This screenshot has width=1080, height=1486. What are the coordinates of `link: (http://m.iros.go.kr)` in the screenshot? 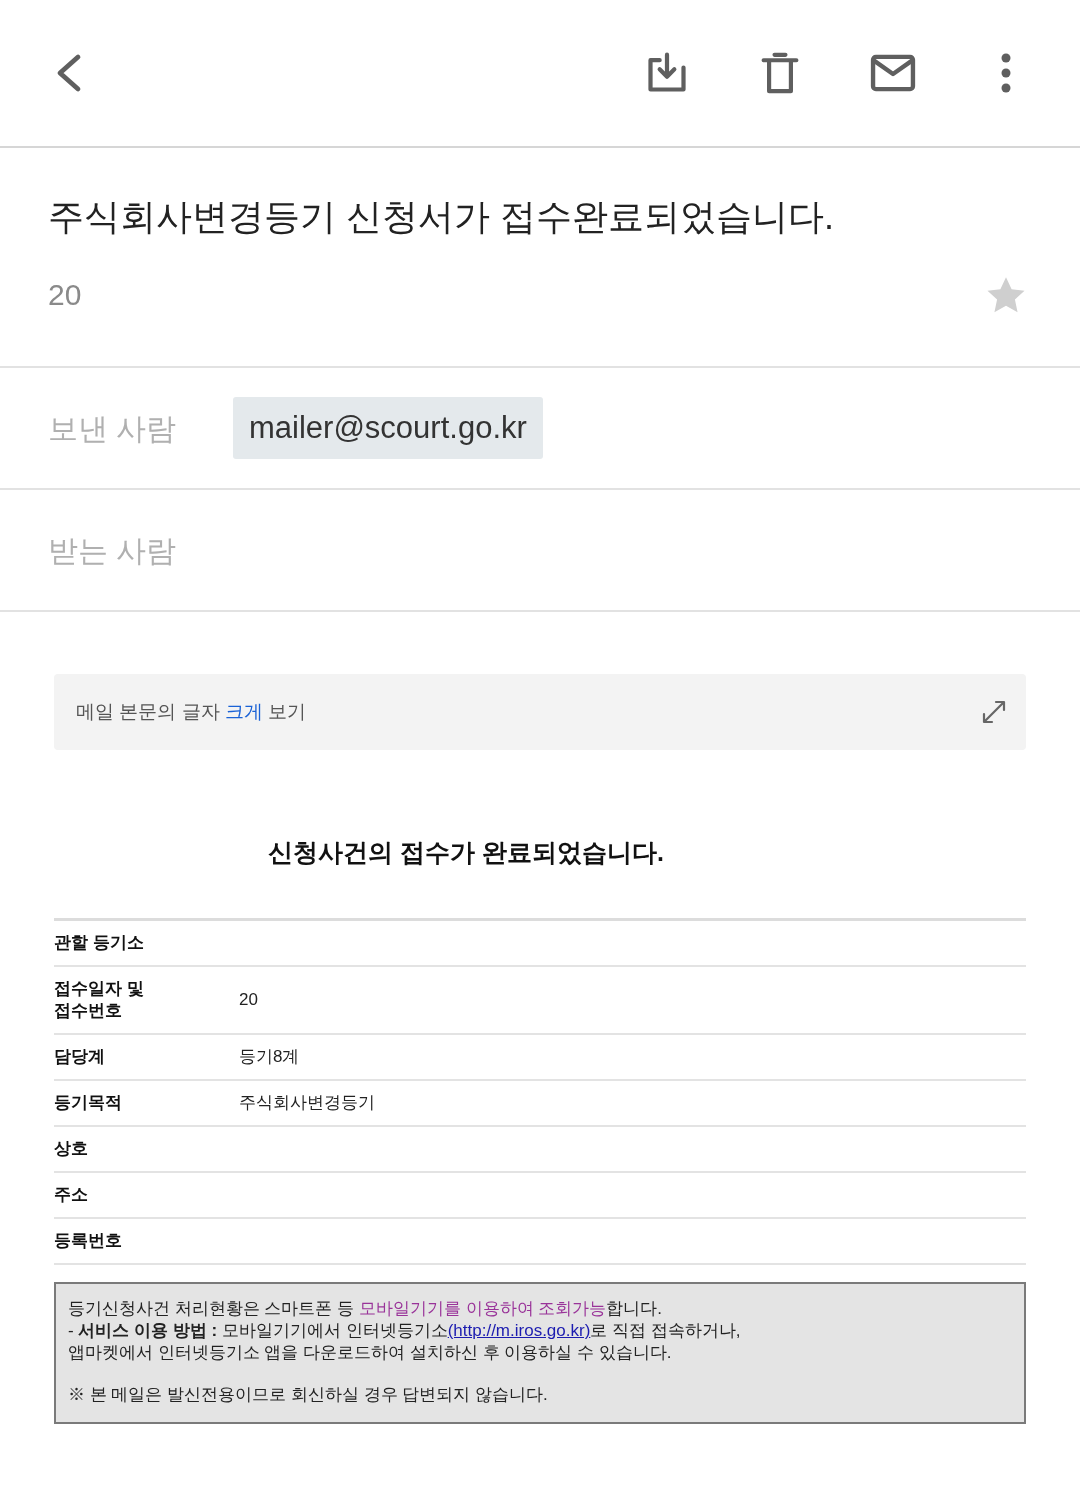 It's located at (519, 1330).